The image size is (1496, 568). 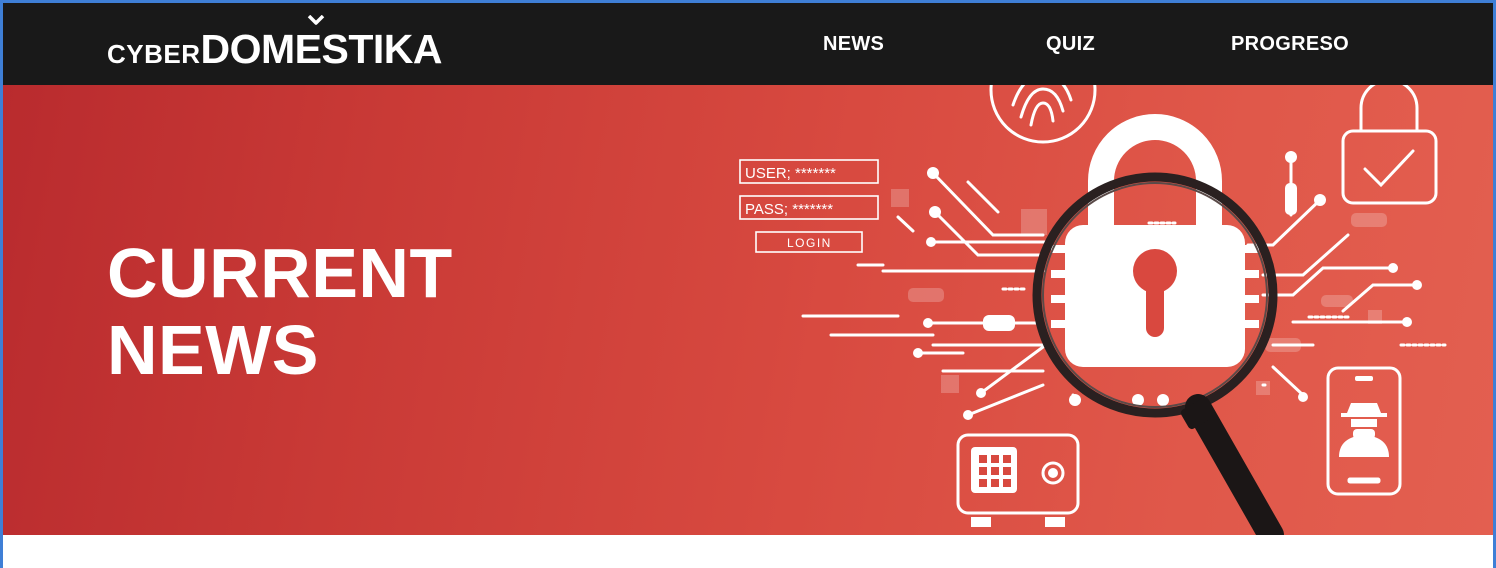 I want to click on smartphone-spy-icon, so click(x=1364, y=431).